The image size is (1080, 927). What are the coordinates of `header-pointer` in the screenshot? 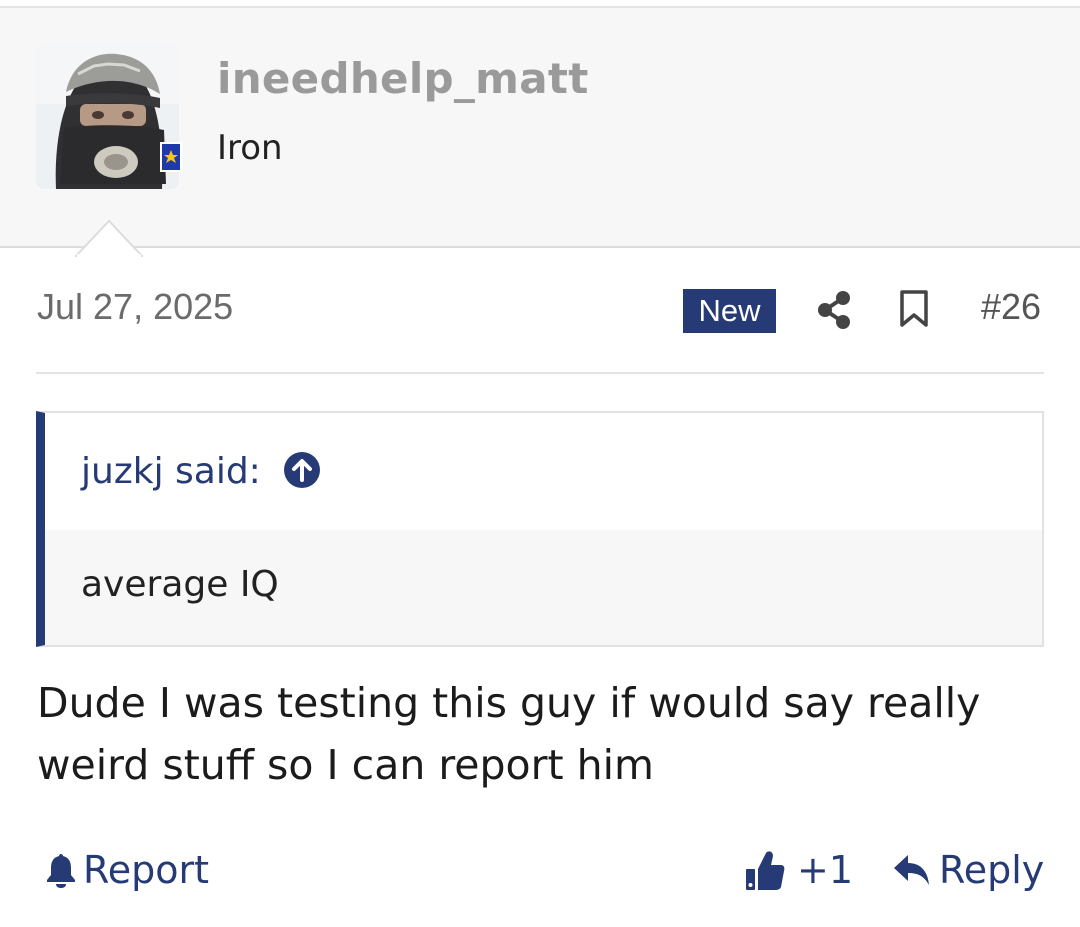 It's located at (109, 238).